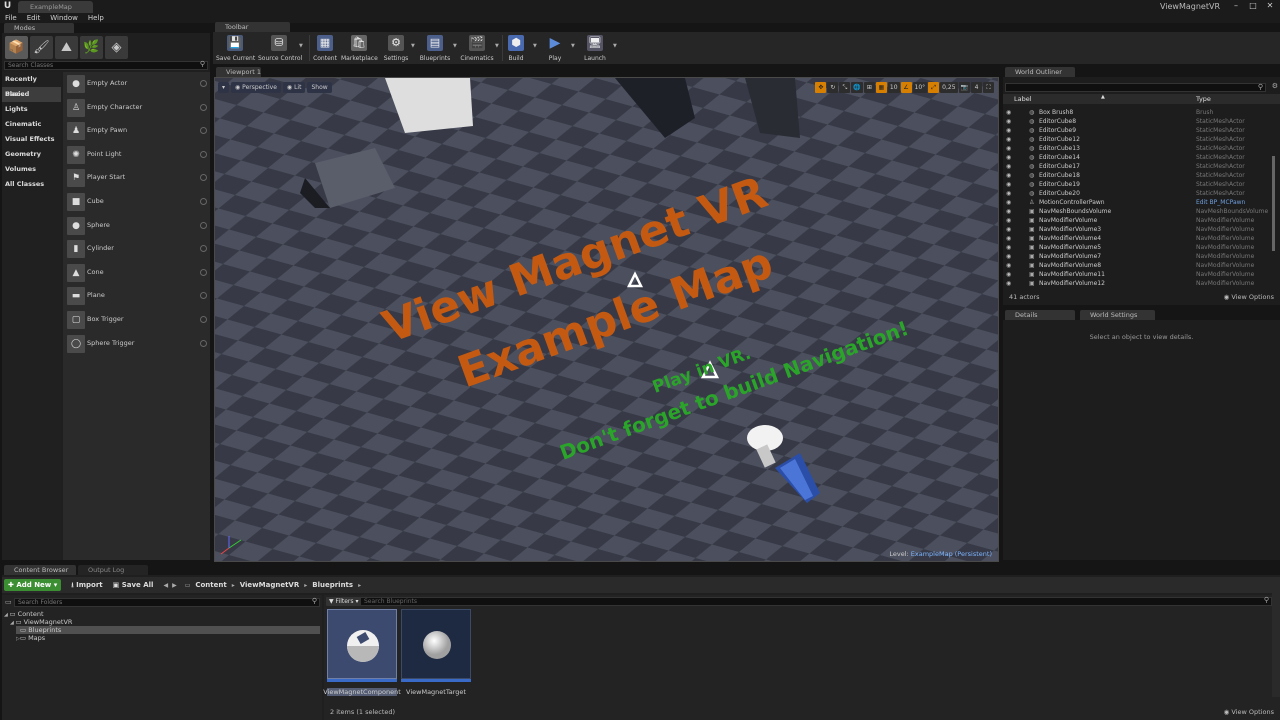 The height and width of the screenshot is (720, 1280). What do you see at coordinates (235, 48) in the screenshot?
I see `save-current-button: 💾 Save Current` at bounding box center [235, 48].